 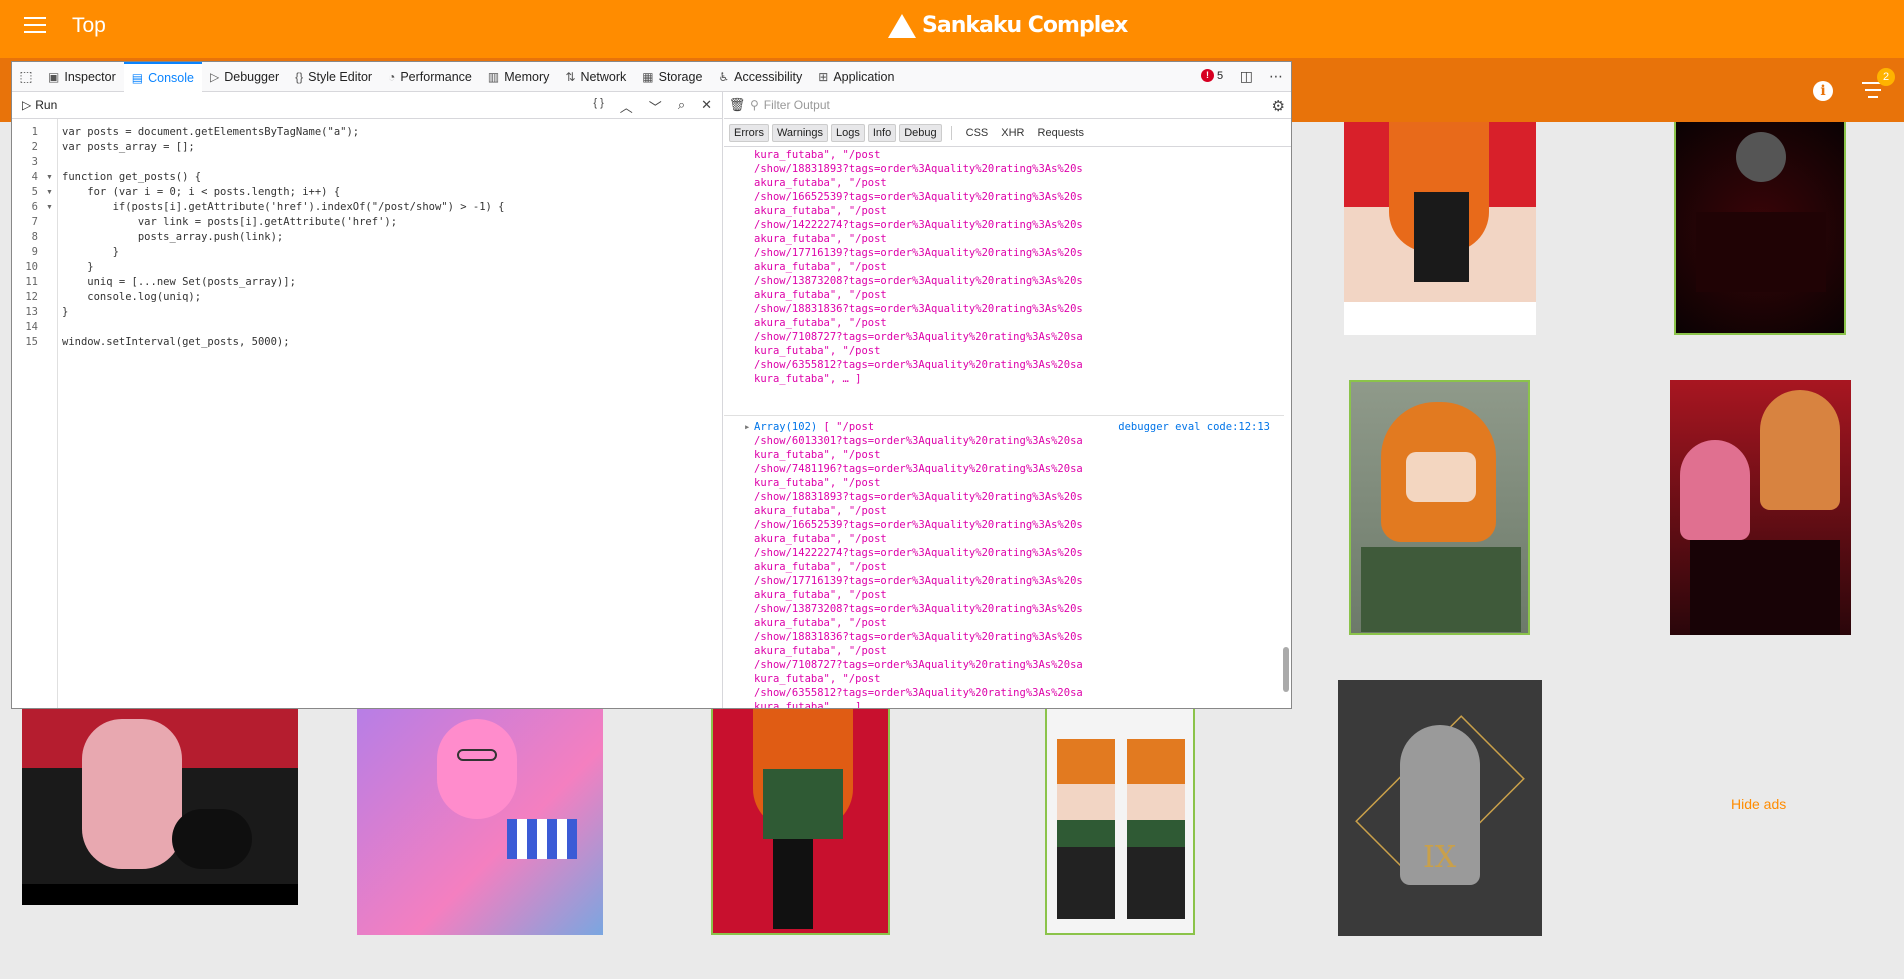 What do you see at coordinates (82, 77) in the screenshot?
I see `tab-inspector: ▣ Inspector` at bounding box center [82, 77].